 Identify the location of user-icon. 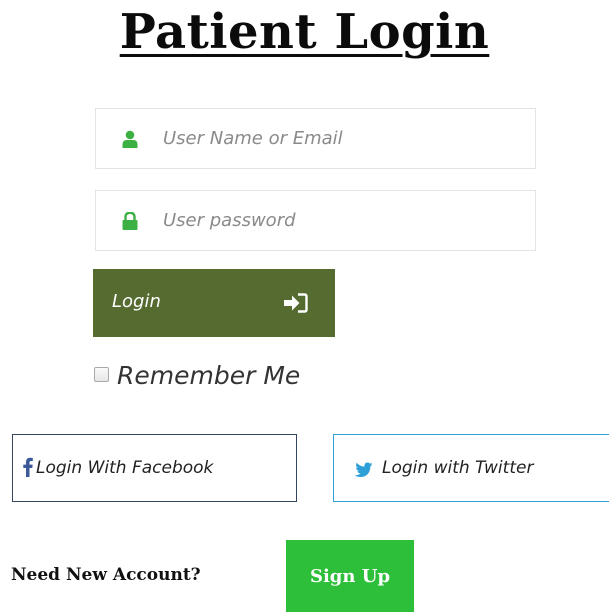
(130, 139).